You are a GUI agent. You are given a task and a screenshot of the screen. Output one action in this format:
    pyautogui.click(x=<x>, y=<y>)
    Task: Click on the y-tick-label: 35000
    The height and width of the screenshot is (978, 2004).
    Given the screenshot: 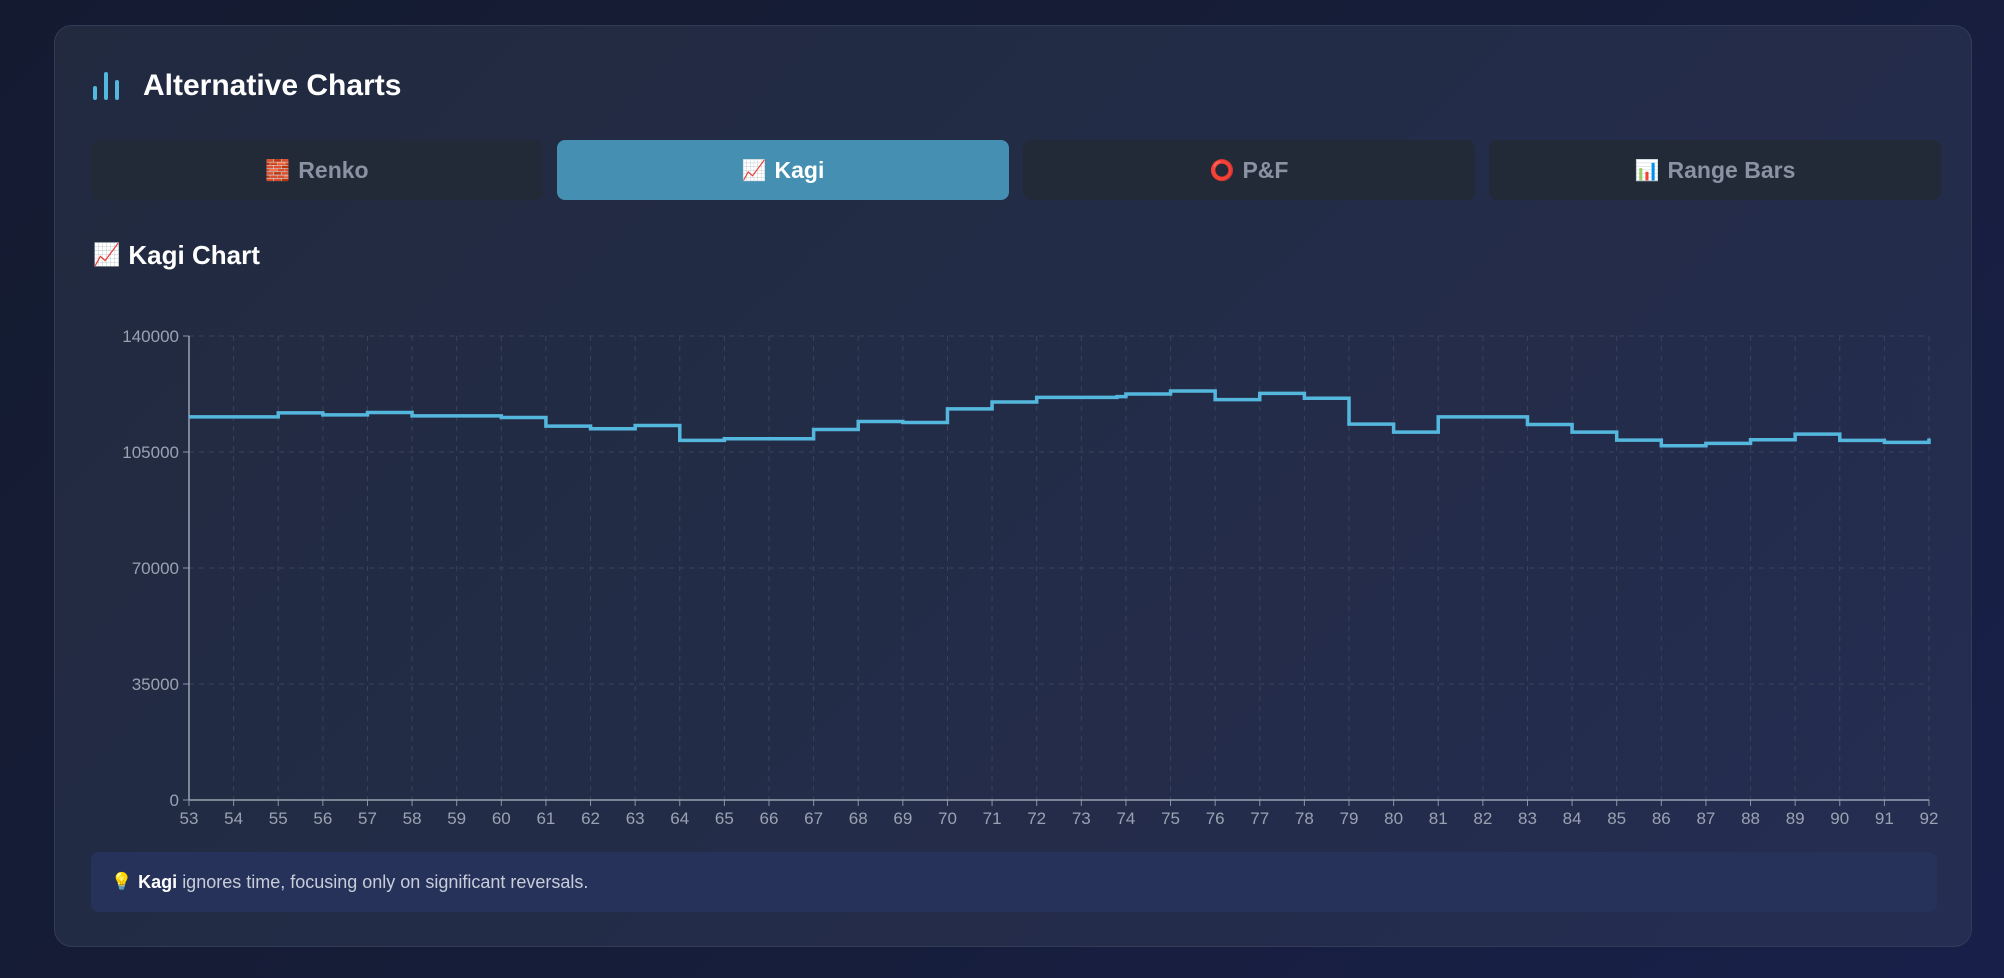 What is the action you would take?
    pyautogui.click(x=155, y=684)
    